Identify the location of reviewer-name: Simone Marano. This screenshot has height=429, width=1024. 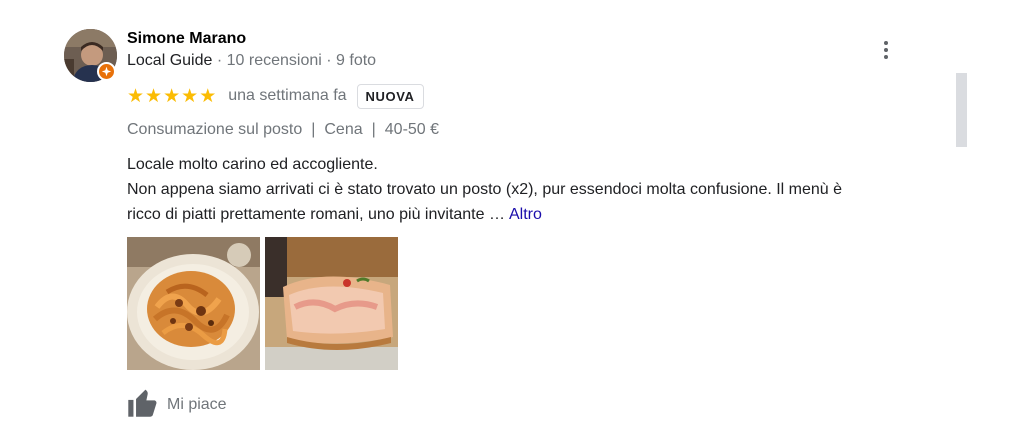
(186, 39).